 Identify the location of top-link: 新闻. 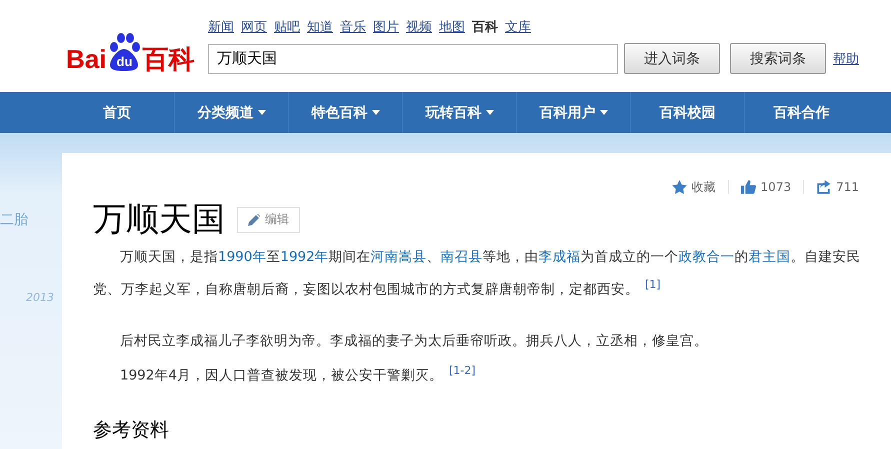
(221, 27).